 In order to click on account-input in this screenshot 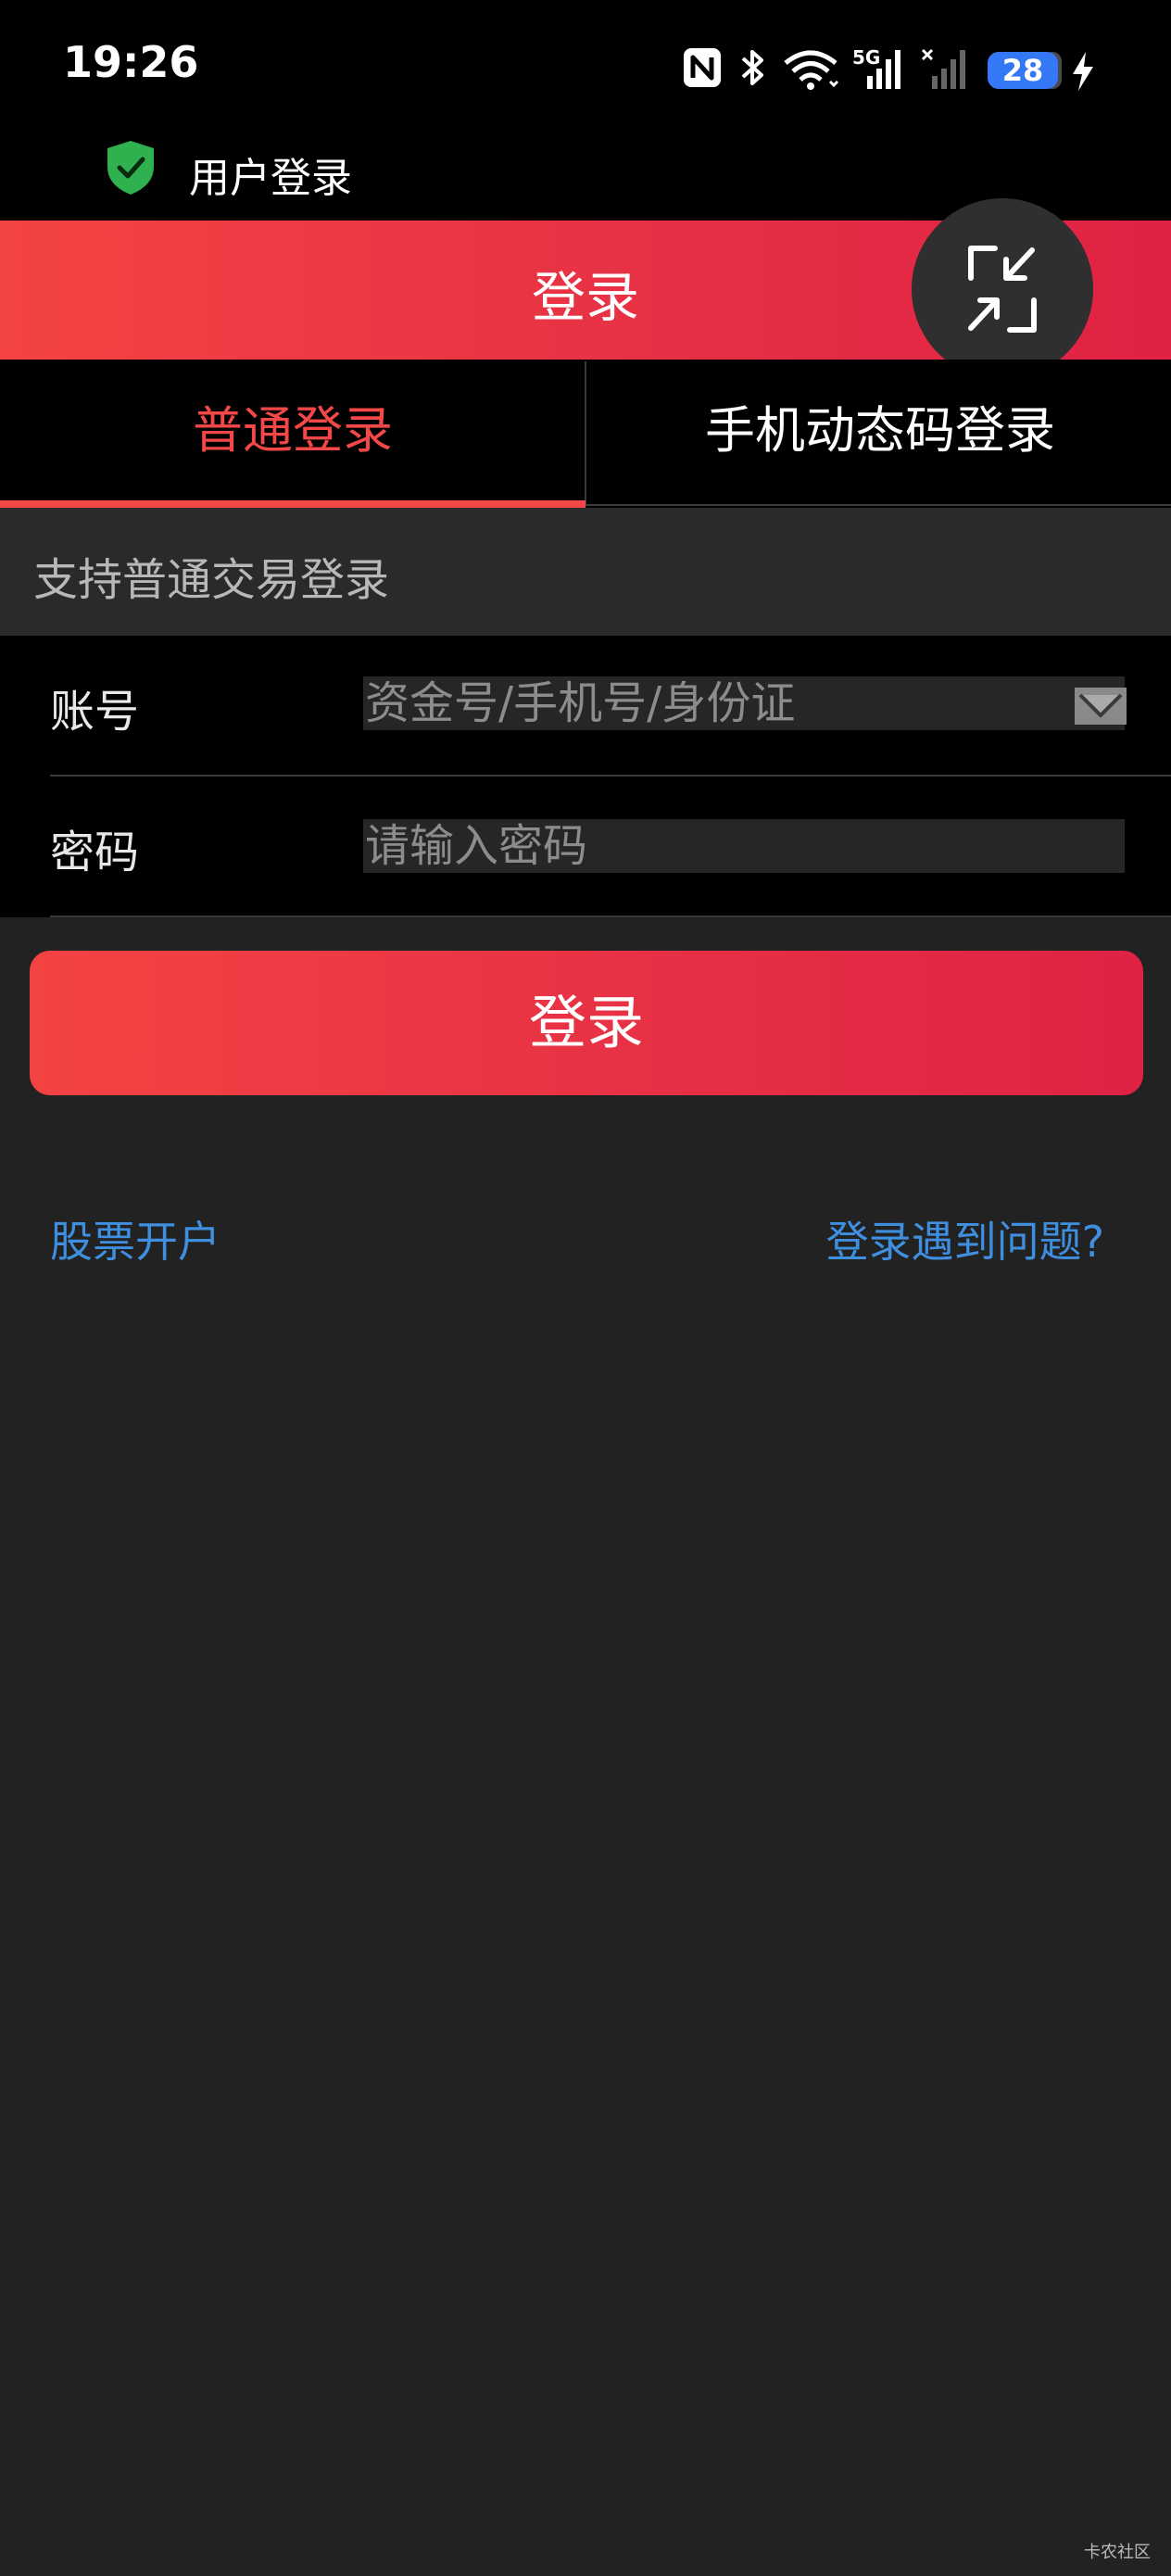, I will do `click(744, 703)`.